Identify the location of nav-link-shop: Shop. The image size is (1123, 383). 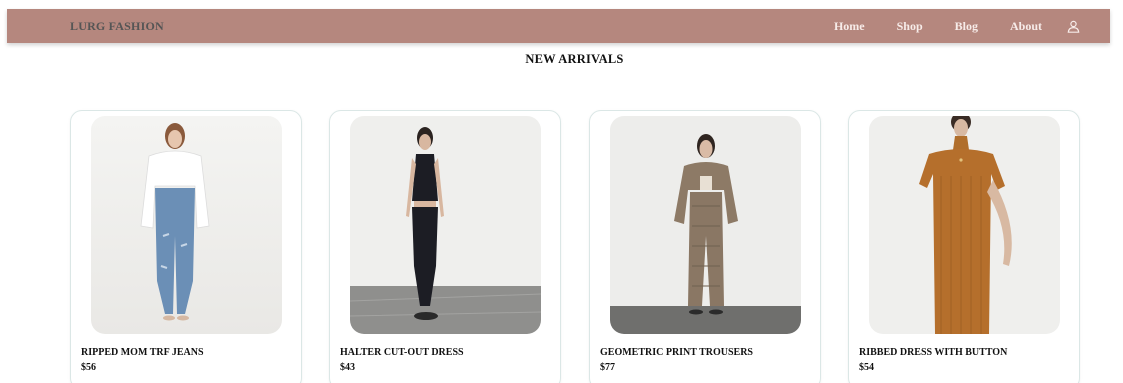
(910, 26).